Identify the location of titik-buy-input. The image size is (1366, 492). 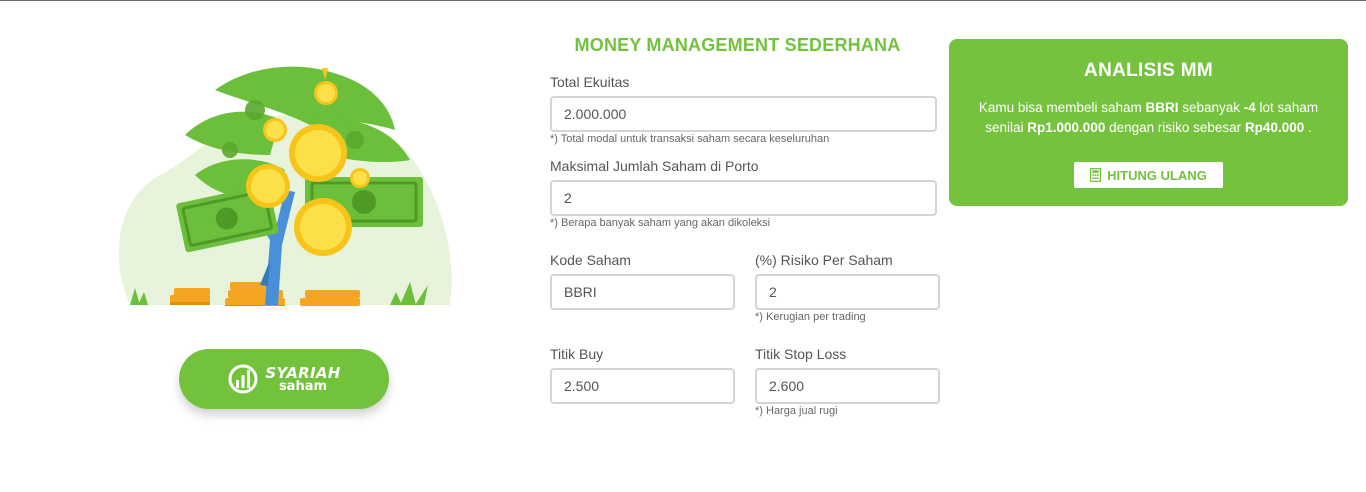
(642, 386).